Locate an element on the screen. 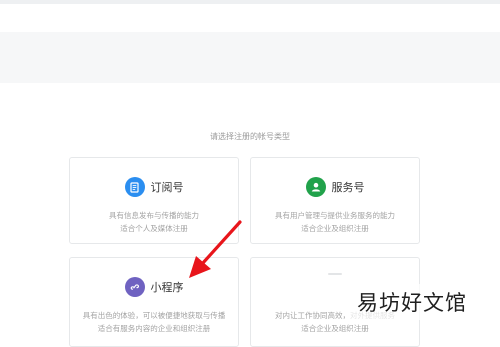  card-desc-line: 具有信息发布与传播的能力 is located at coordinates (154, 215).